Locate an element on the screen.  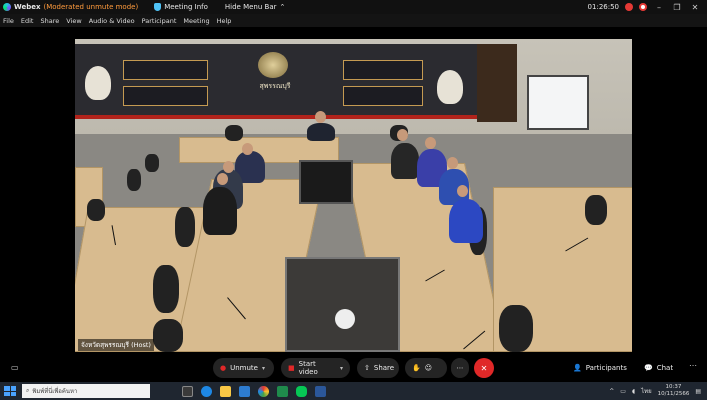
wall-banner: สุพรรณบุรี is located at coordinates (276, 81).